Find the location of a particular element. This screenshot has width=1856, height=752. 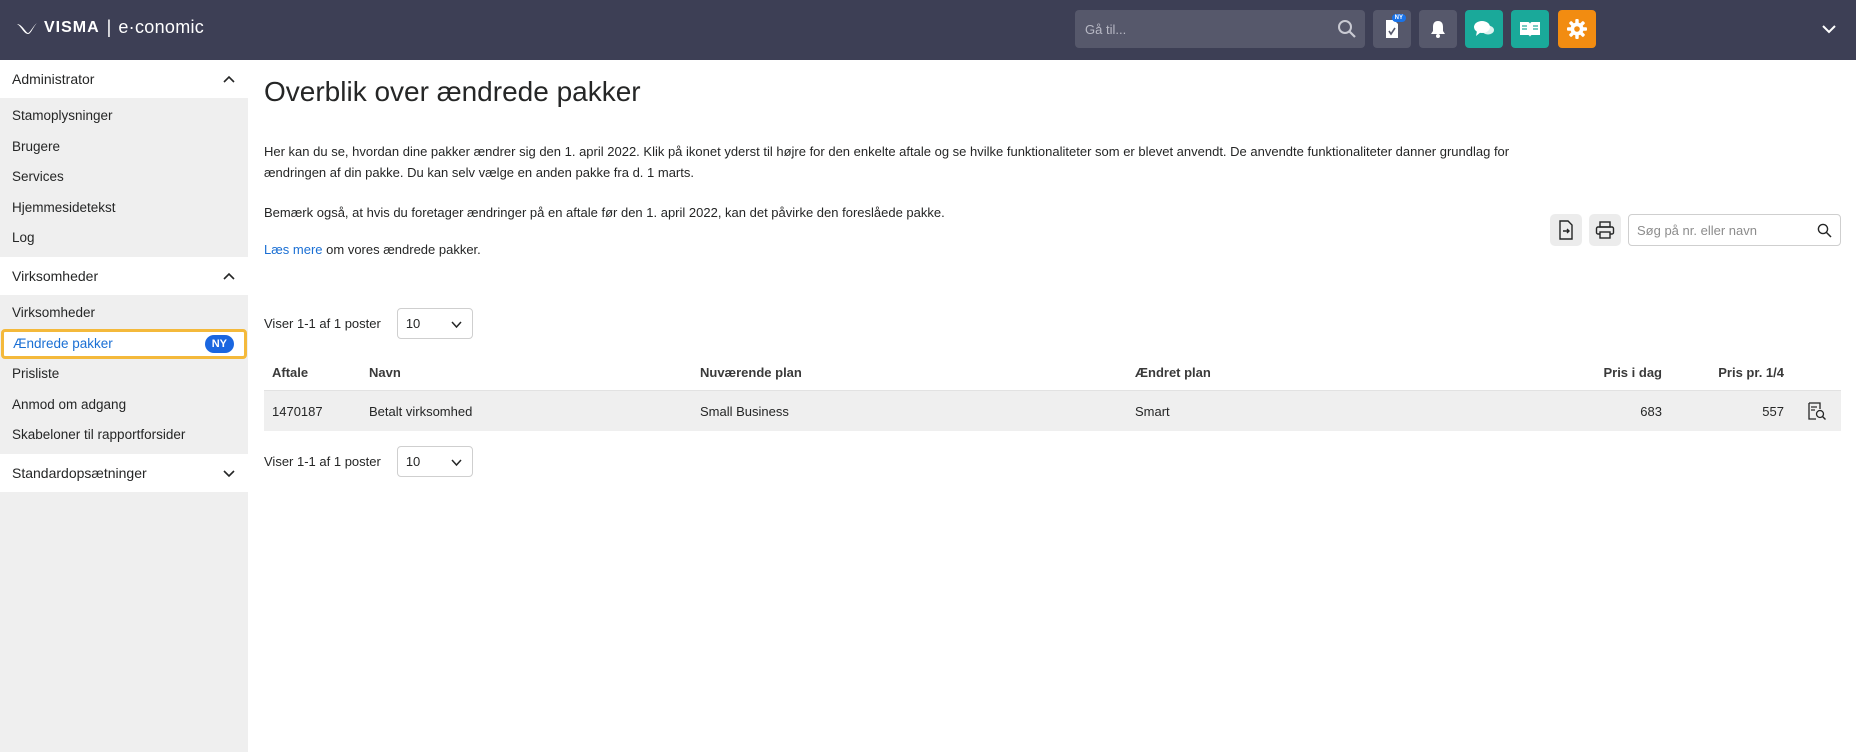

gear-icon is located at coordinates (1577, 29).